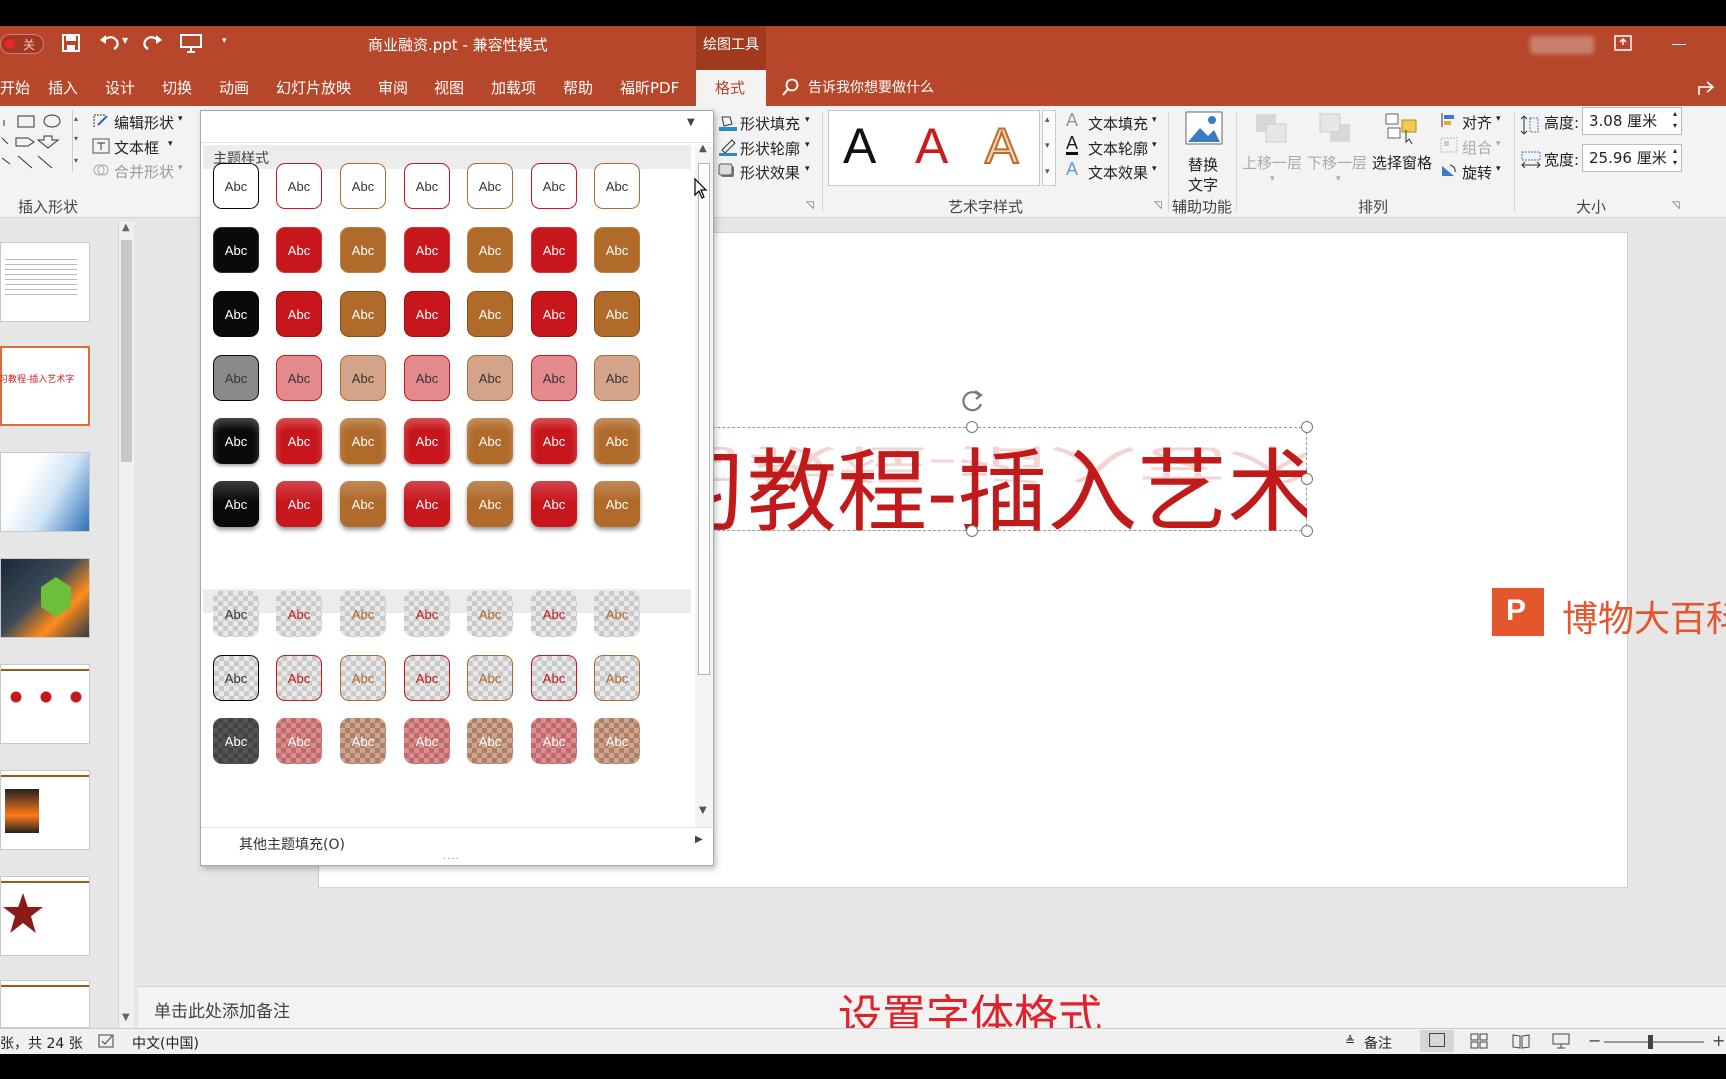 The image size is (1726, 1079). I want to click on tab-home: 开始, so click(15, 88).